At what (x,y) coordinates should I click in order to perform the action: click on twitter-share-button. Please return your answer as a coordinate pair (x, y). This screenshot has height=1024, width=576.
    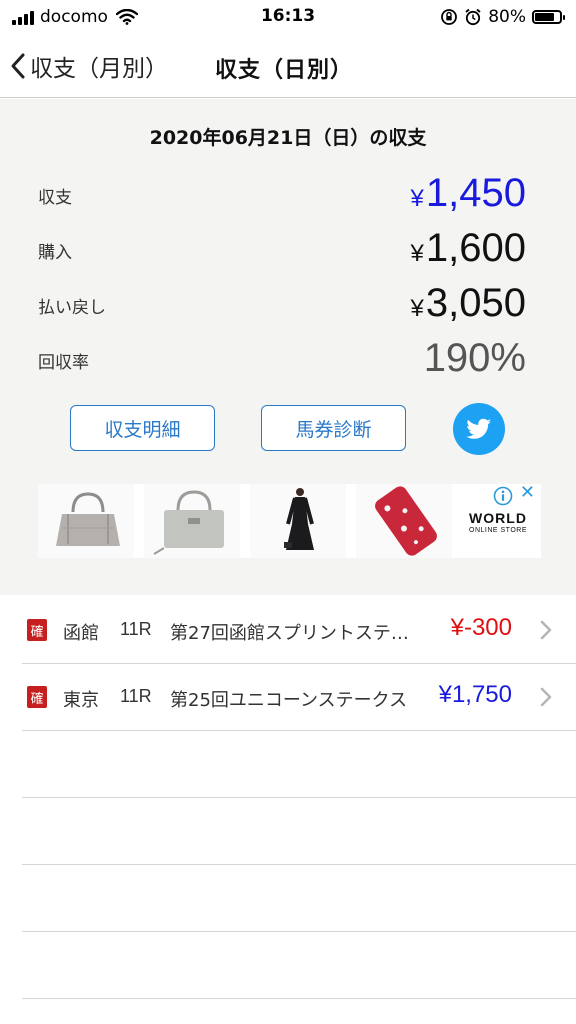
    Looking at the image, I should click on (479, 429).